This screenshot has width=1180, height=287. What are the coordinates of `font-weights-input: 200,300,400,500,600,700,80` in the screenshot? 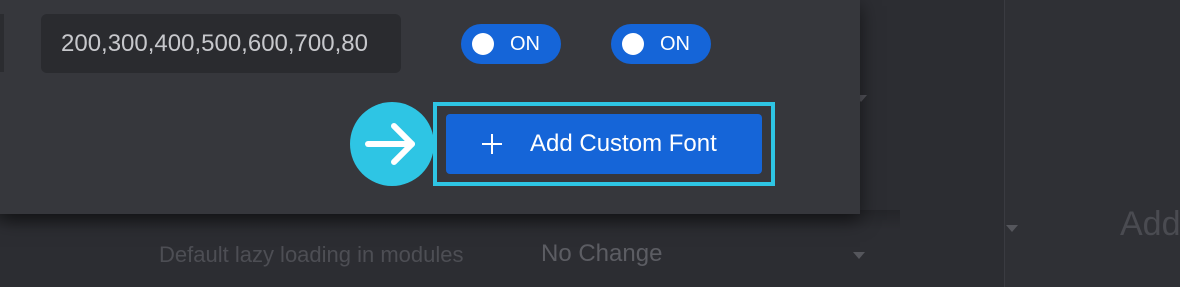 It's located at (221, 43).